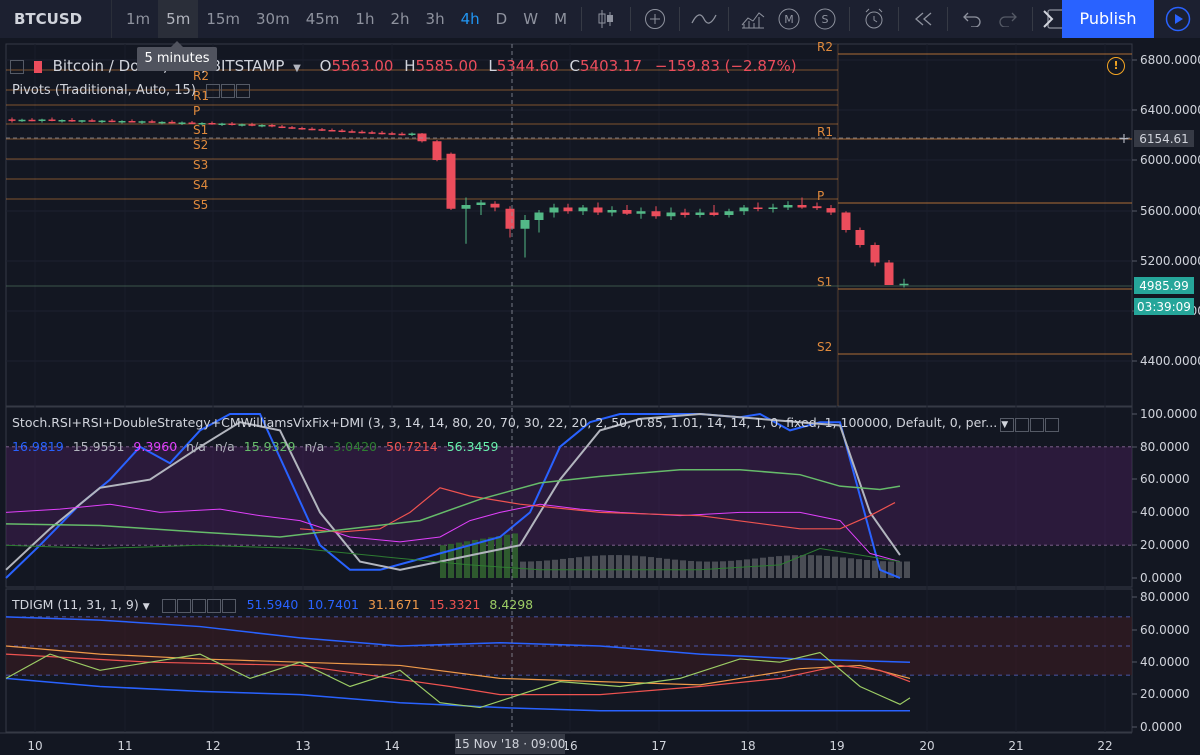 The width and height of the screenshot is (1200, 755). What do you see at coordinates (1165, 662) in the screenshot?
I see `tdigm-tick-label: 40.0000` at bounding box center [1165, 662].